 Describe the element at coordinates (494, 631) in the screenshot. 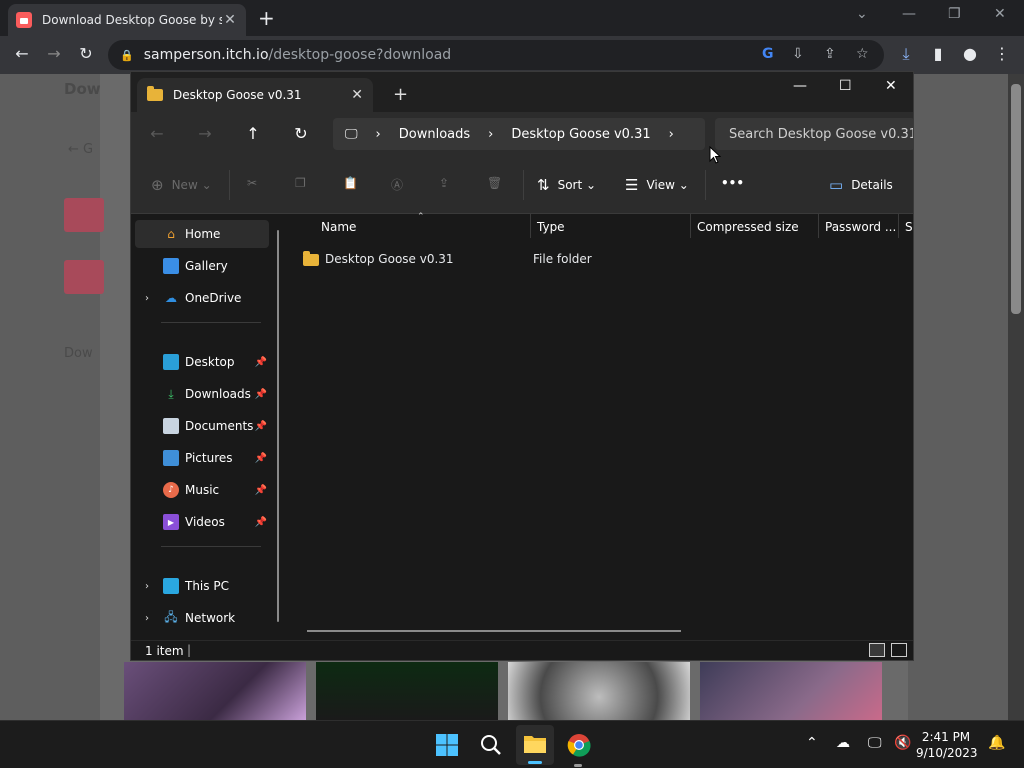

I see `horizontal-scrollbar` at that location.